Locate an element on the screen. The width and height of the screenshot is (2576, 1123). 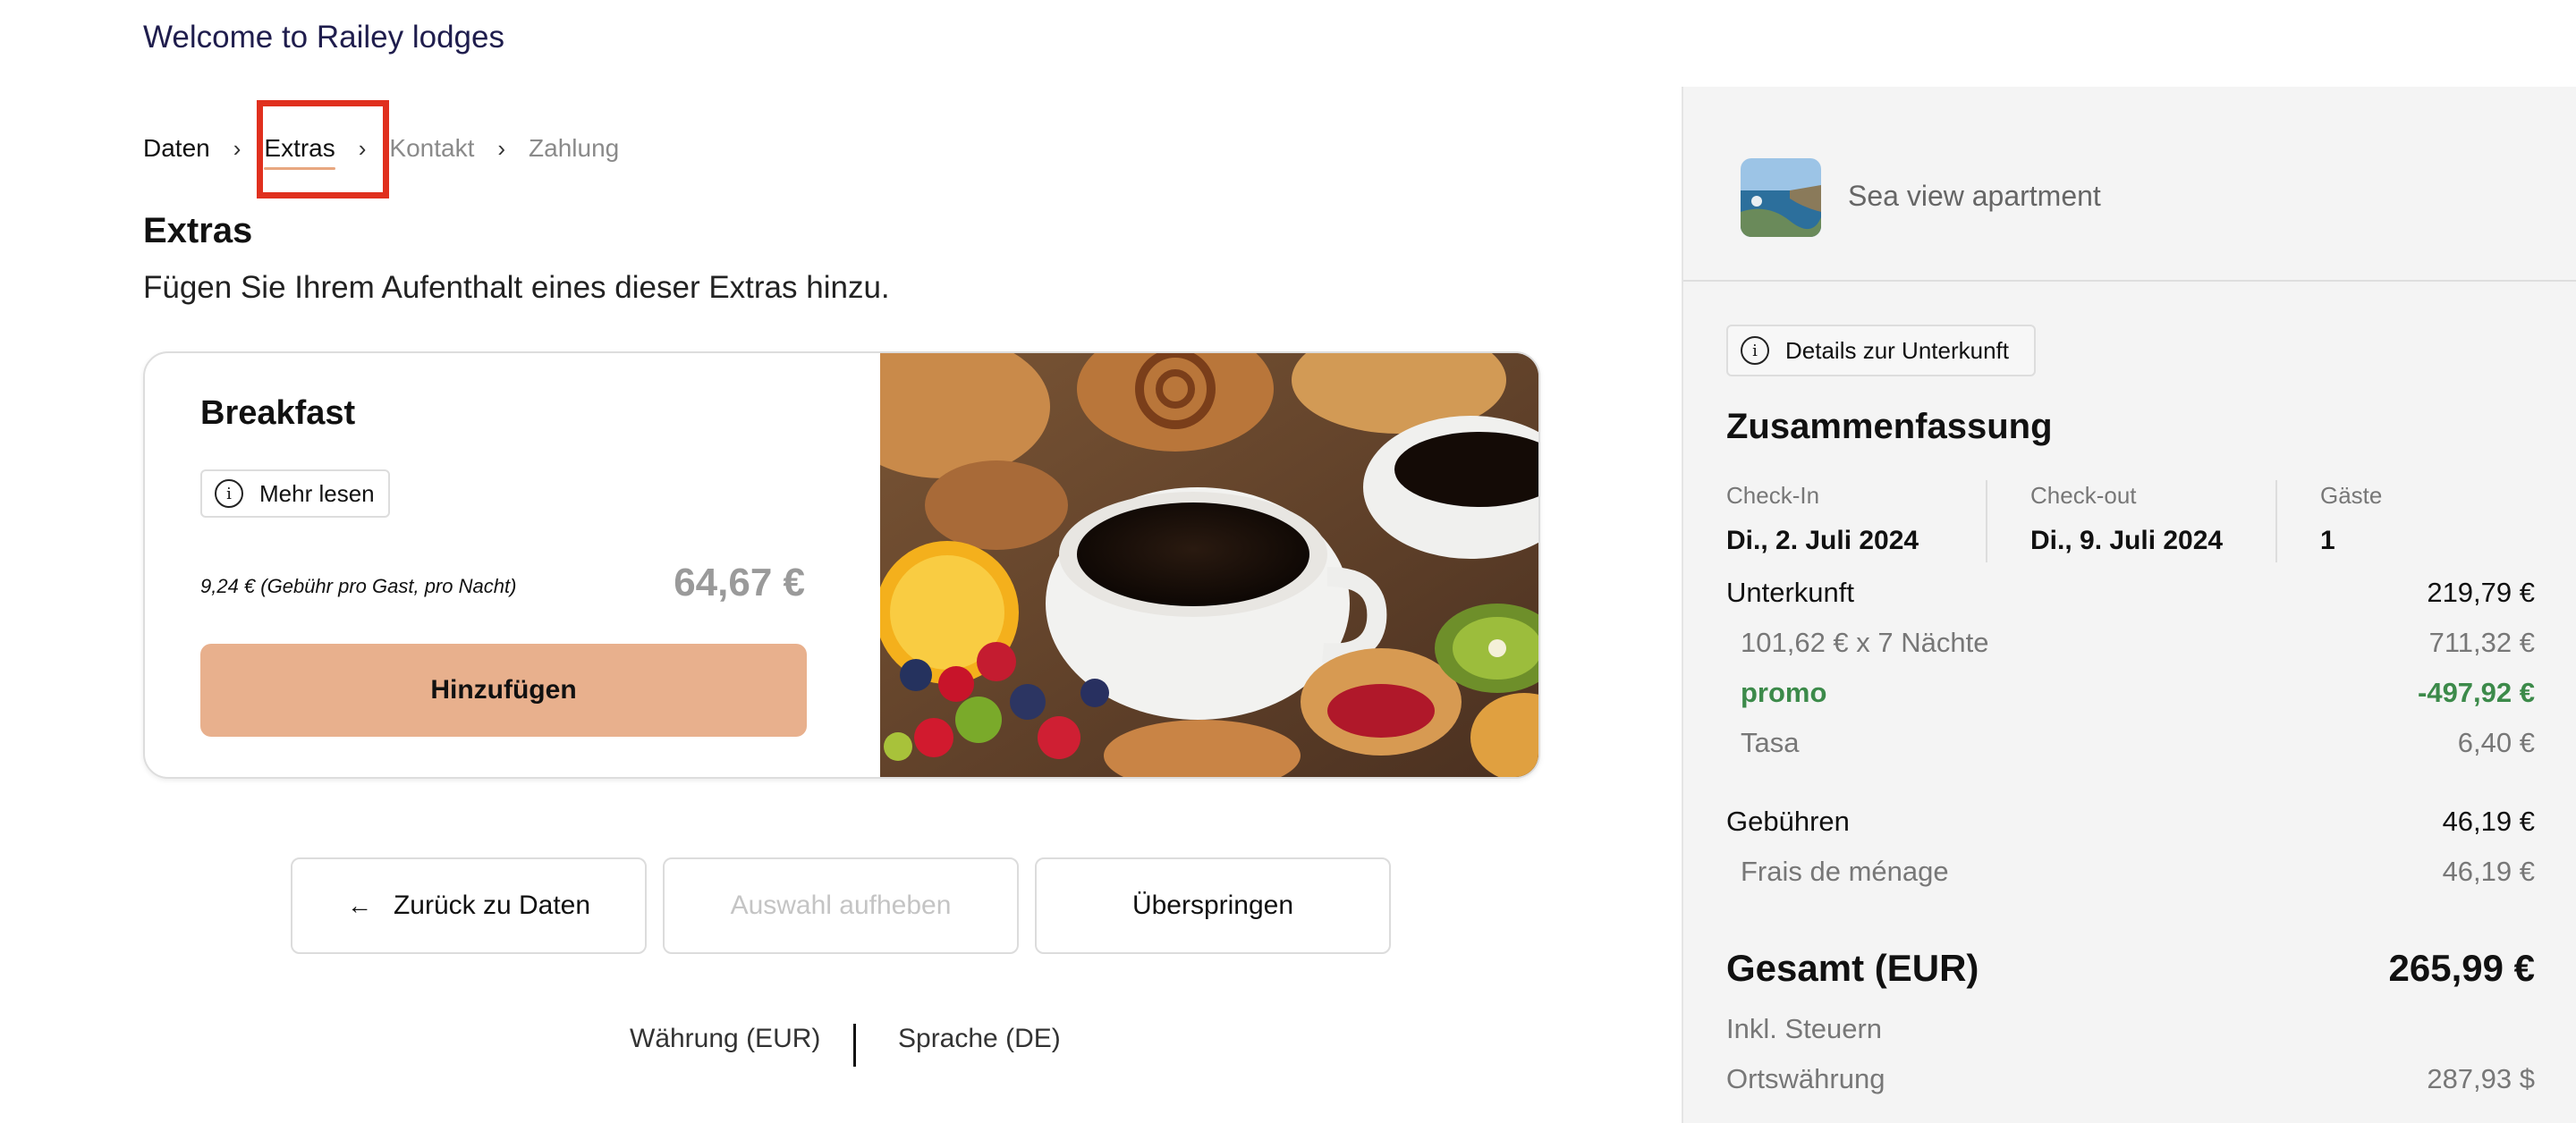
promo-row: promo -497,92 € is located at coordinates (2138, 693).